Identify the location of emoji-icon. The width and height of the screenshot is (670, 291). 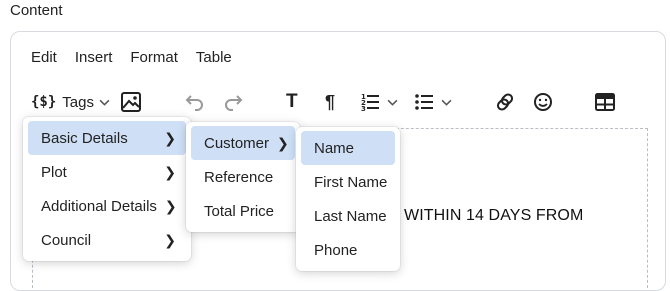
(543, 102).